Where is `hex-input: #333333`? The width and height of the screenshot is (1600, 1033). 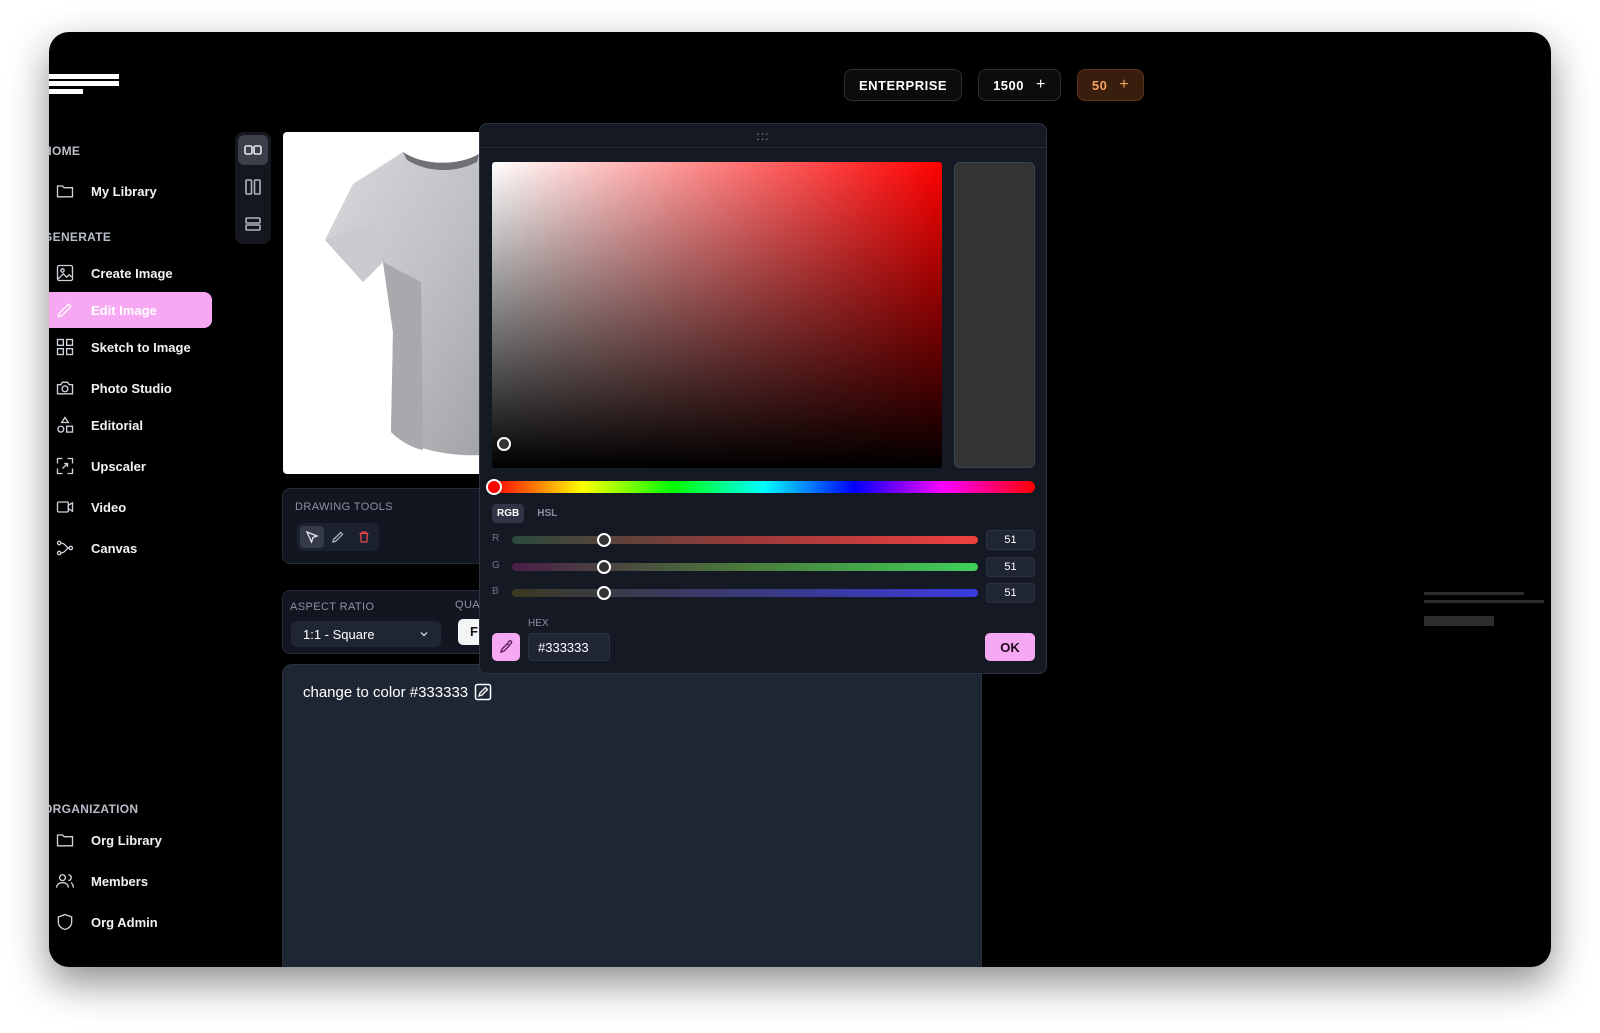
hex-input: #333333 is located at coordinates (569, 647).